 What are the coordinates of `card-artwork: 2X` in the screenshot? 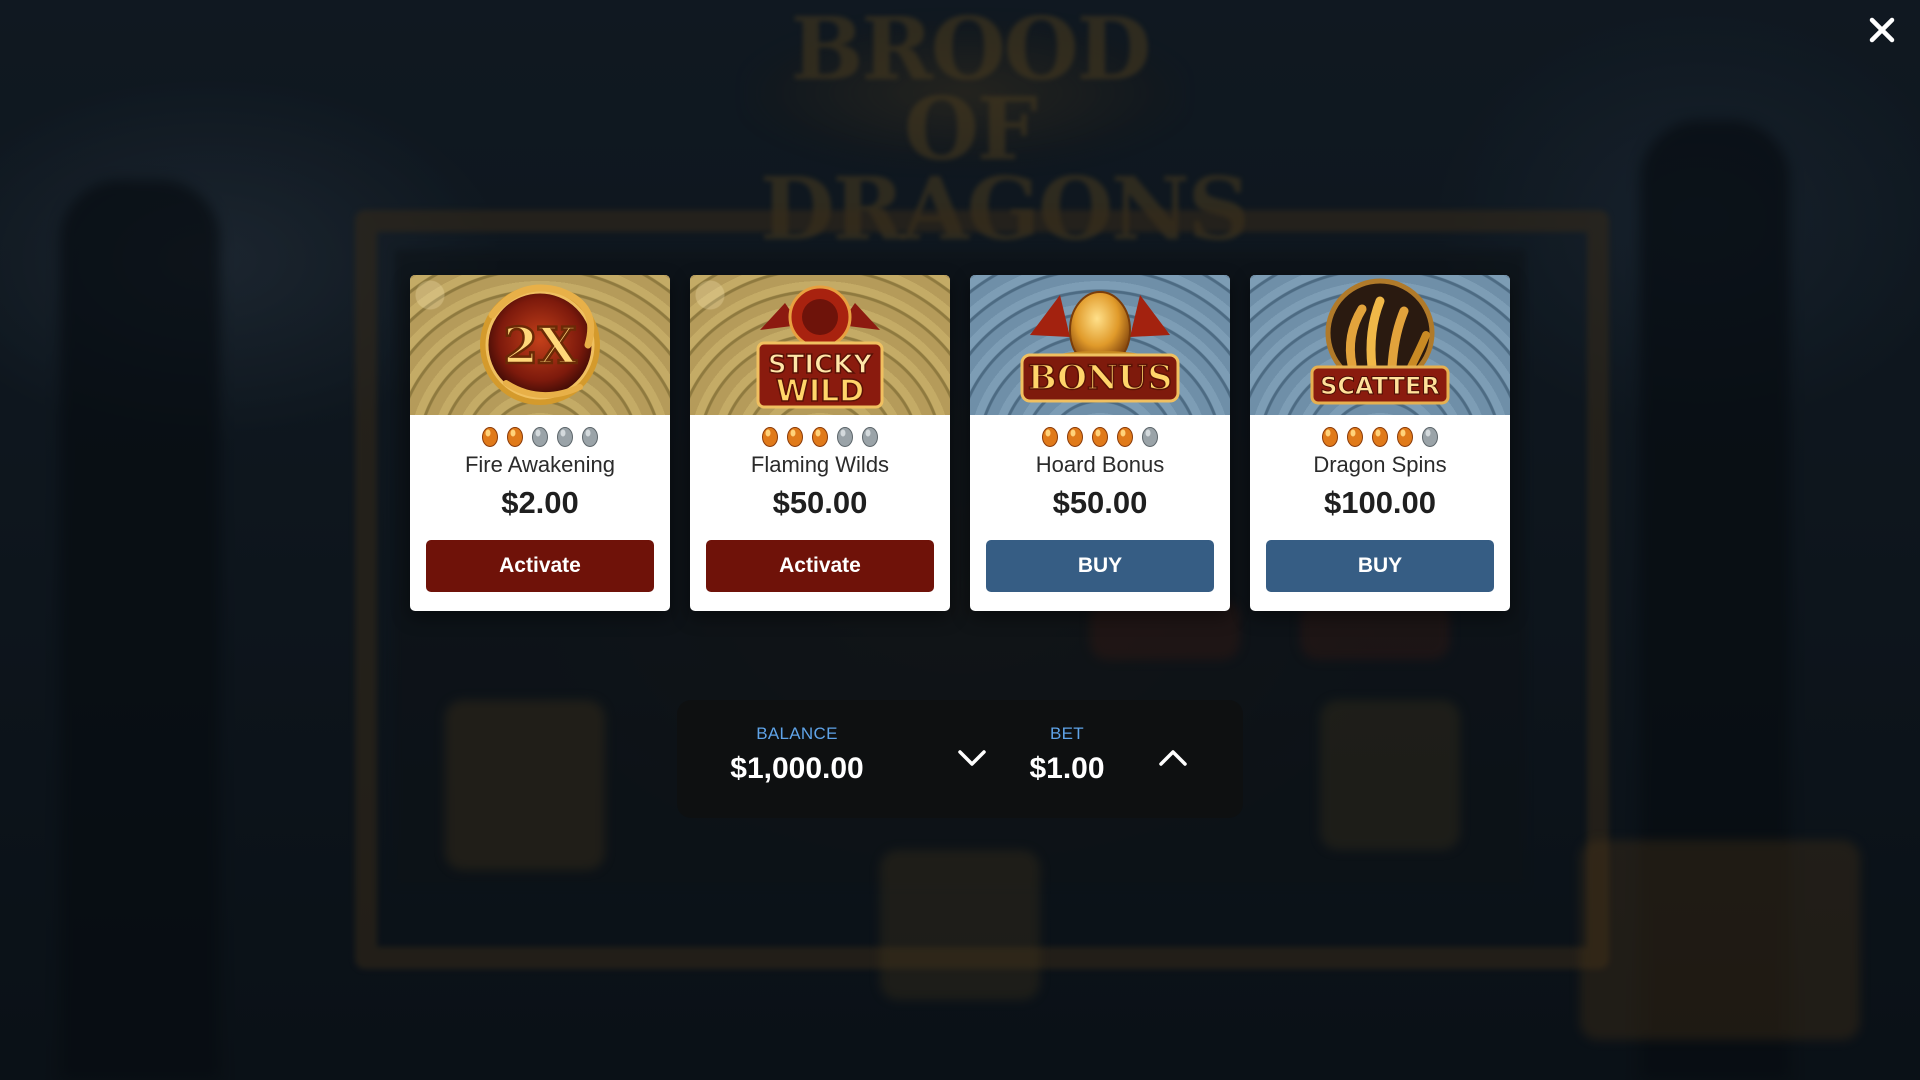 It's located at (540, 345).